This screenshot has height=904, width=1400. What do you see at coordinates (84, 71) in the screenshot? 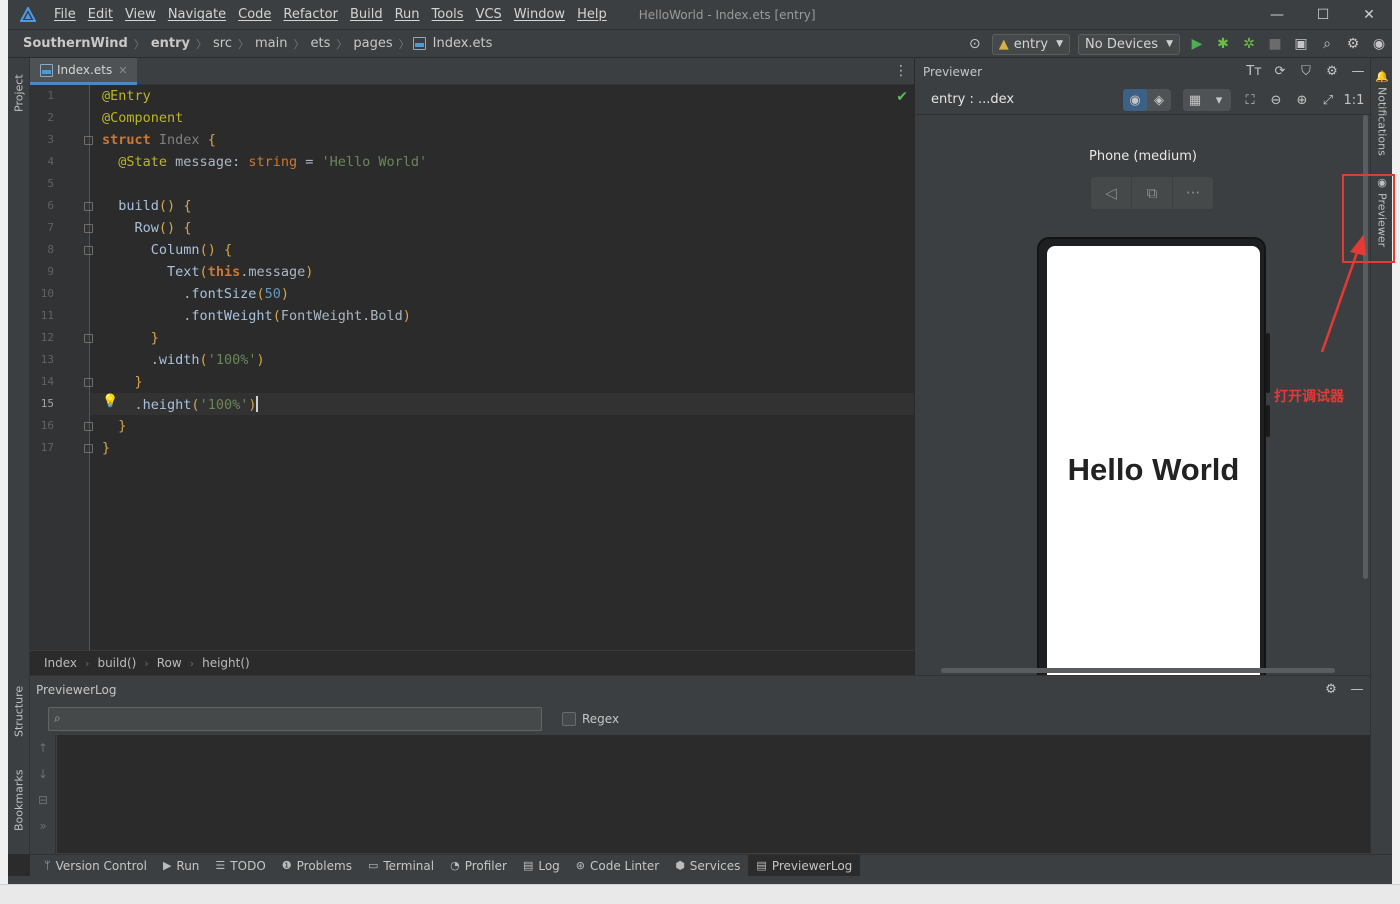
I see `tab-index-ets: Index.ets ✕` at bounding box center [84, 71].